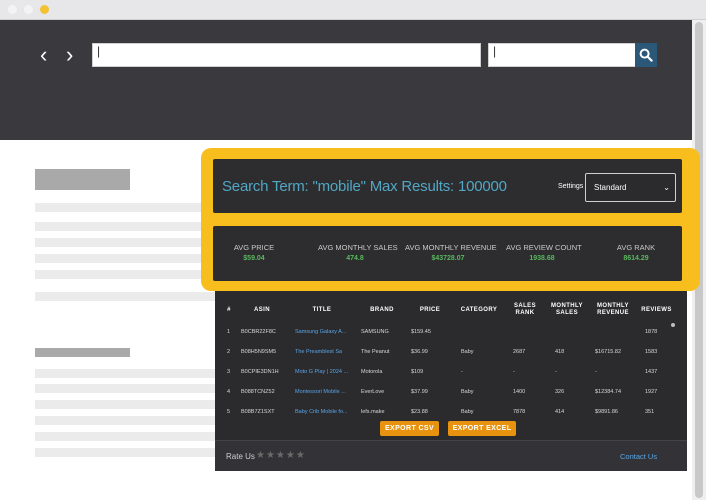  Describe the element at coordinates (281, 455) in the screenshot. I see `rating-stars-icon: ★★★★★` at that location.